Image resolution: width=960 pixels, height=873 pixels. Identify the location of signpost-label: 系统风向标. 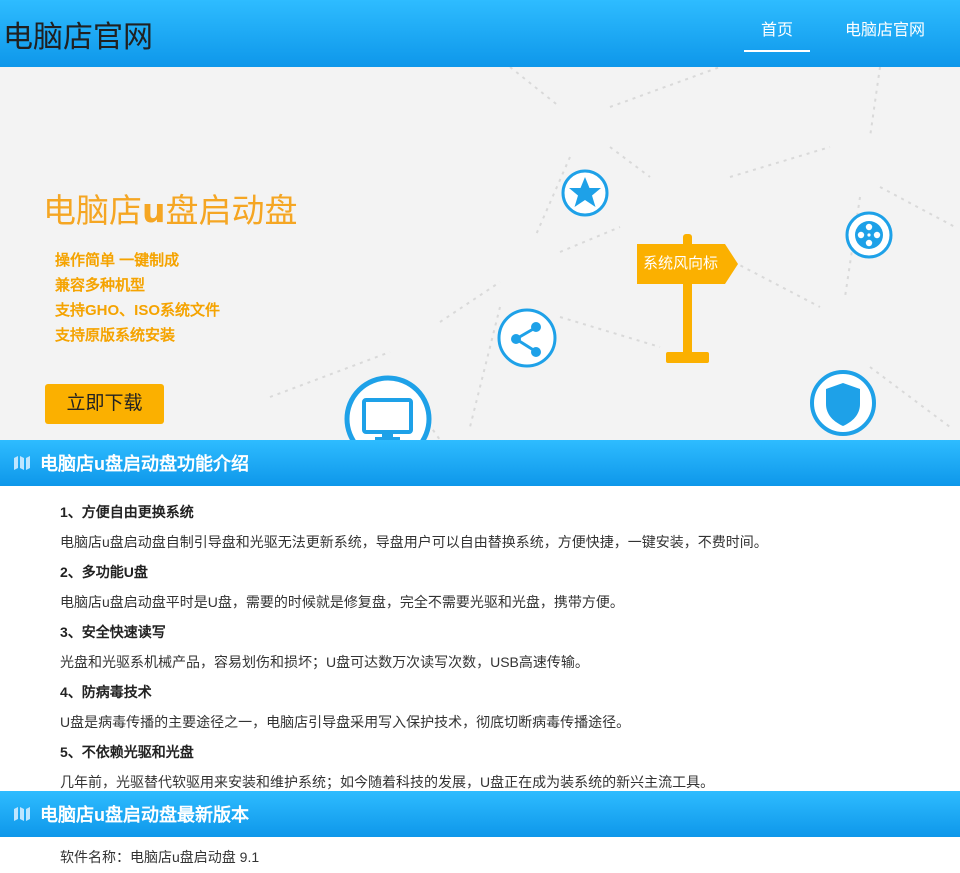
(686, 264).